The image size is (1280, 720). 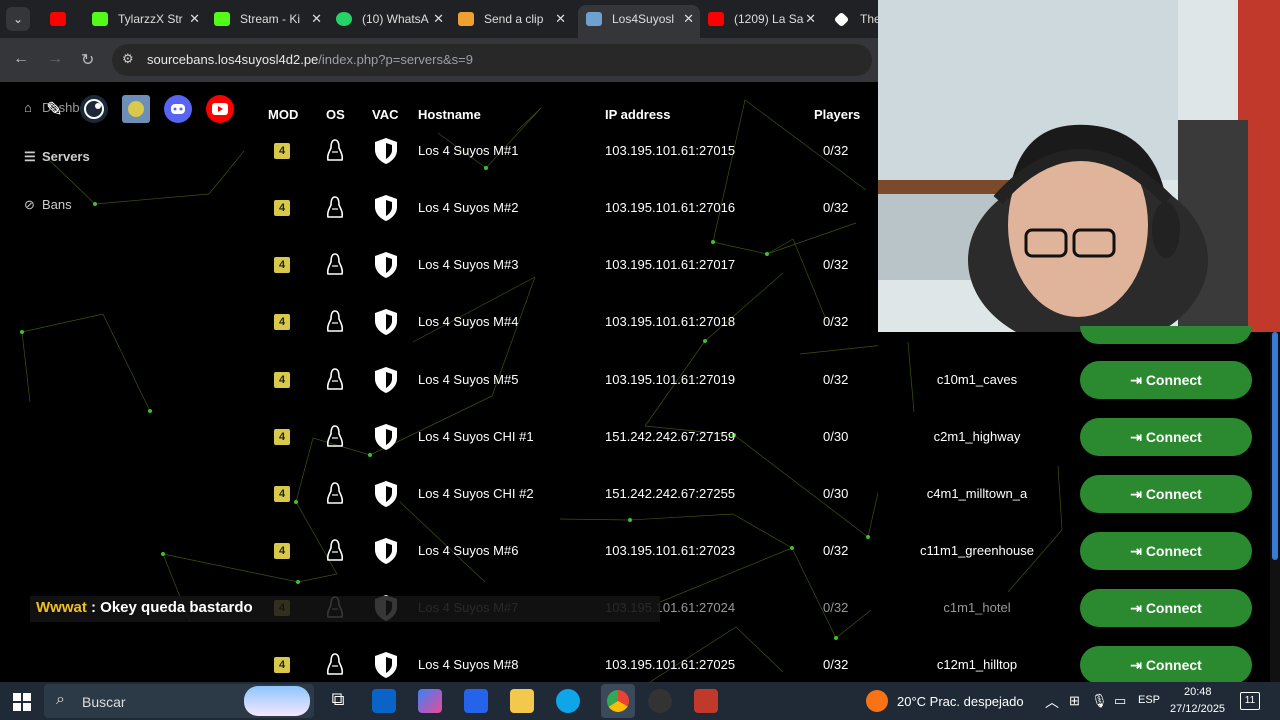 What do you see at coordinates (449, 114) in the screenshot?
I see `col-header-hostname: Hostname` at bounding box center [449, 114].